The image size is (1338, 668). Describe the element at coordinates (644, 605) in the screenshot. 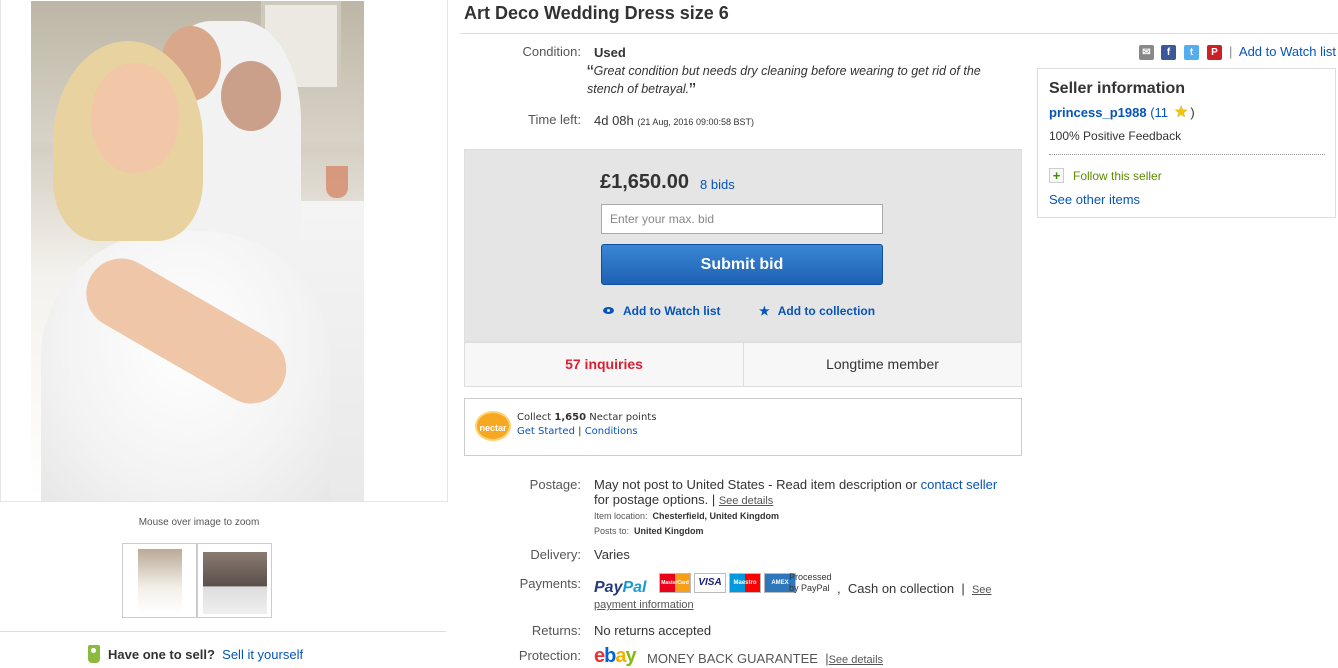

I see `payment-information-link: payment information` at that location.